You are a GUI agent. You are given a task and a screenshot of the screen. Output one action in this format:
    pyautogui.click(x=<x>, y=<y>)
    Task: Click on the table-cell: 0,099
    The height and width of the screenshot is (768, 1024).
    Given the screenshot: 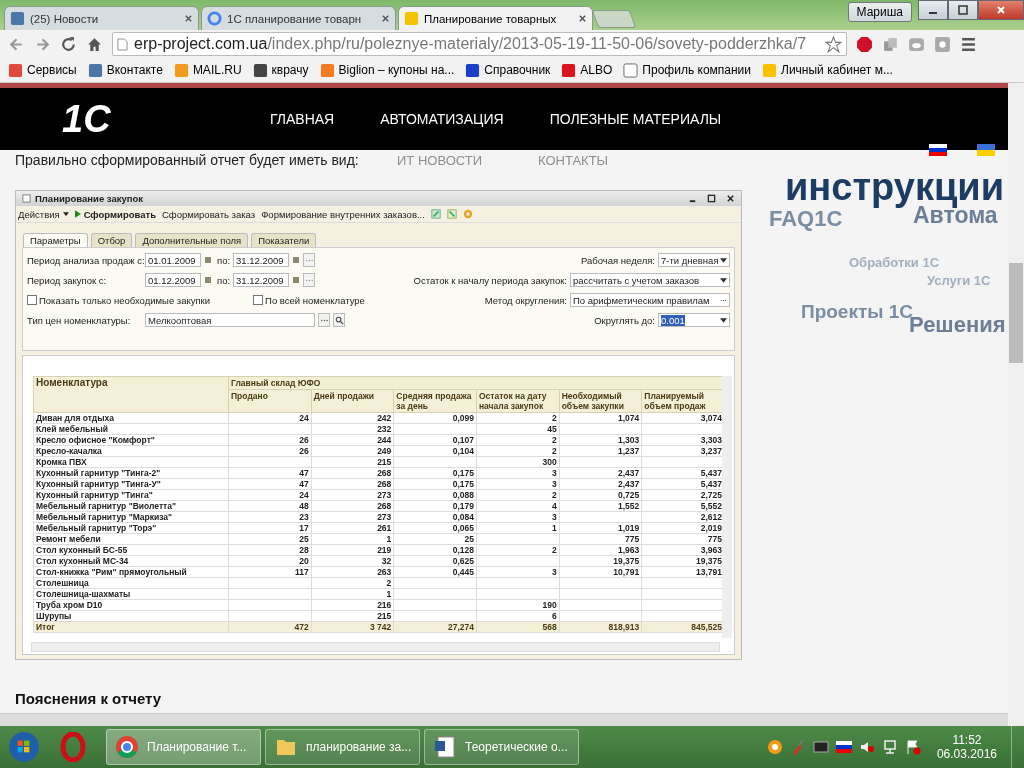 What is the action you would take?
    pyautogui.click(x=435, y=418)
    